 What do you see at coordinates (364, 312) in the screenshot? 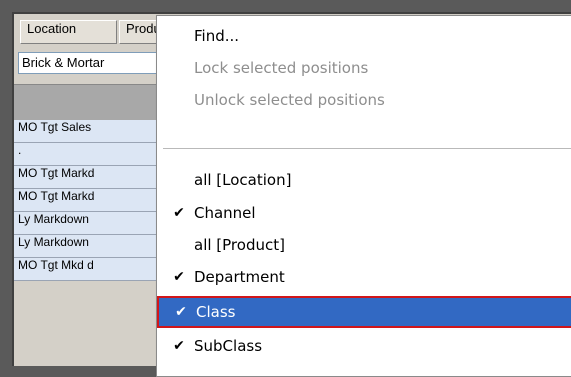
I see `menu-item-class: ✔ Class` at bounding box center [364, 312].